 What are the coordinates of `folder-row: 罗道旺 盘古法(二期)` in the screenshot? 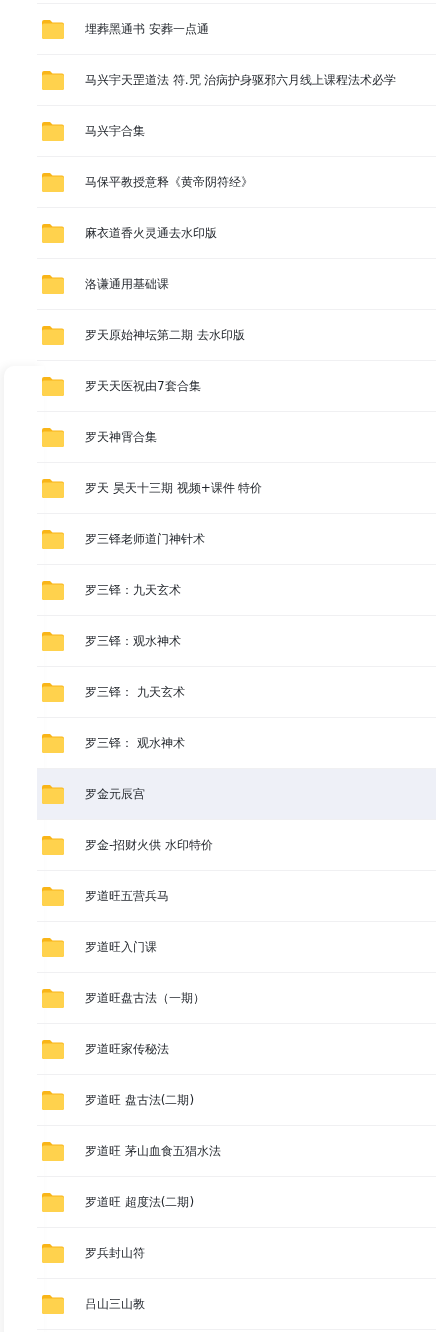 It's located at (236, 1099).